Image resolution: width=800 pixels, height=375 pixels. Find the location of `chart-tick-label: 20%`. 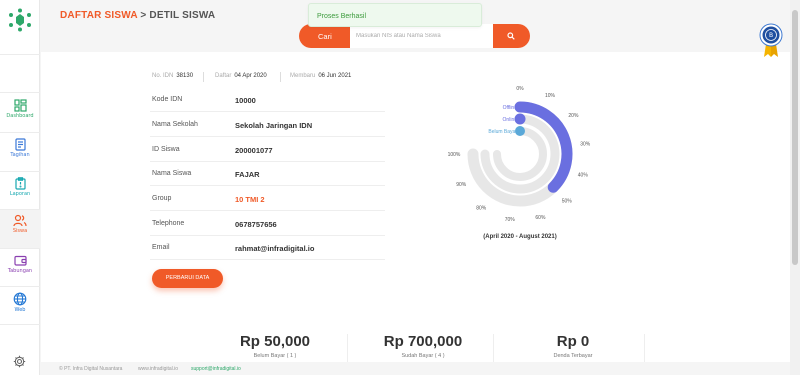

chart-tick-label: 20% is located at coordinates (573, 116).